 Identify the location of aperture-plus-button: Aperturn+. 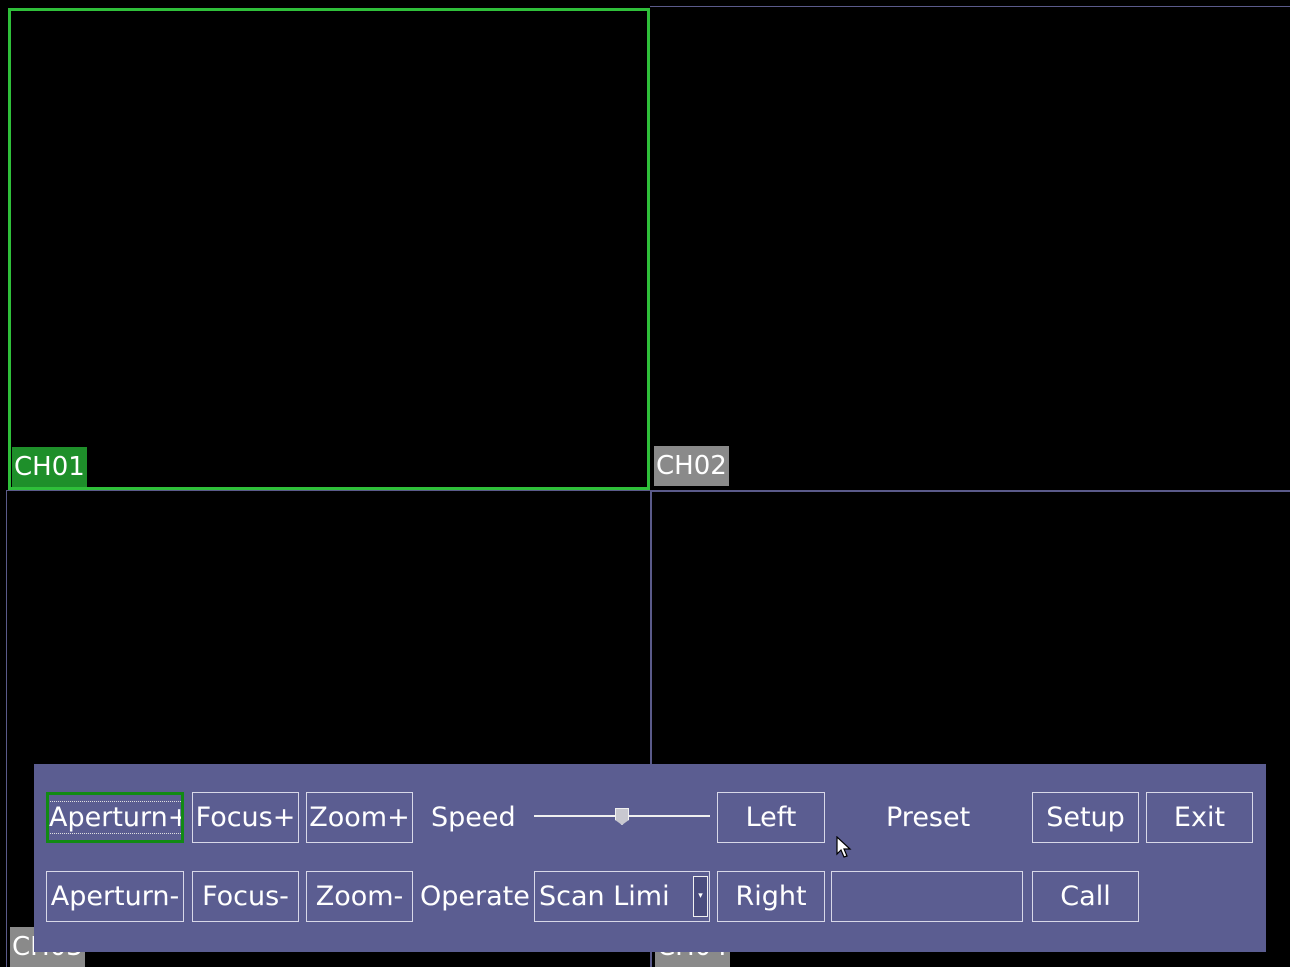
(115, 817).